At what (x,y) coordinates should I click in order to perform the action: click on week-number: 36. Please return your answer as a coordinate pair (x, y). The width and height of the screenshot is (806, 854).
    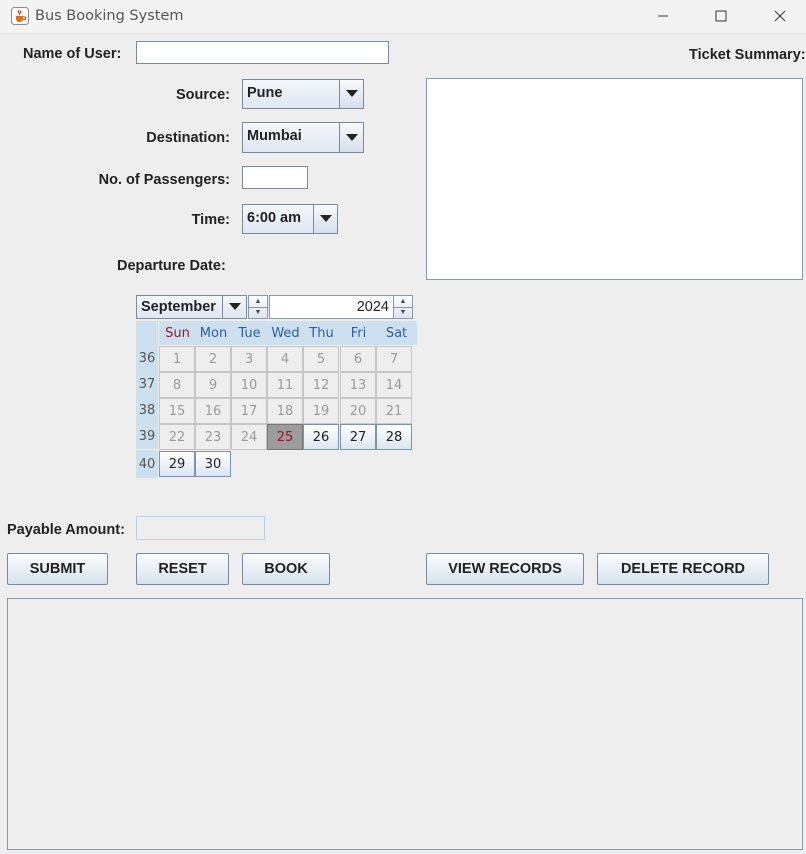
    Looking at the image, I should click on (147, 358).